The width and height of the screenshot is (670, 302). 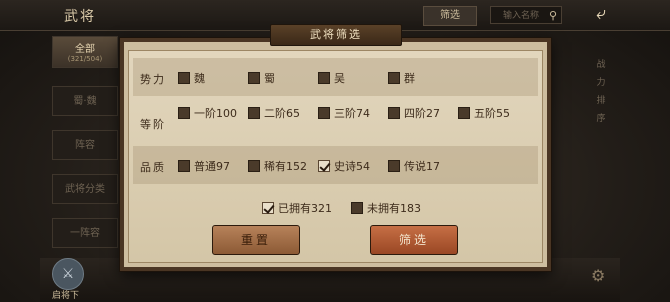 What do you see at coordinates (414, 240) in the screenshot?
I see `filter-button: 筛选` at bounding box center [414, 240].